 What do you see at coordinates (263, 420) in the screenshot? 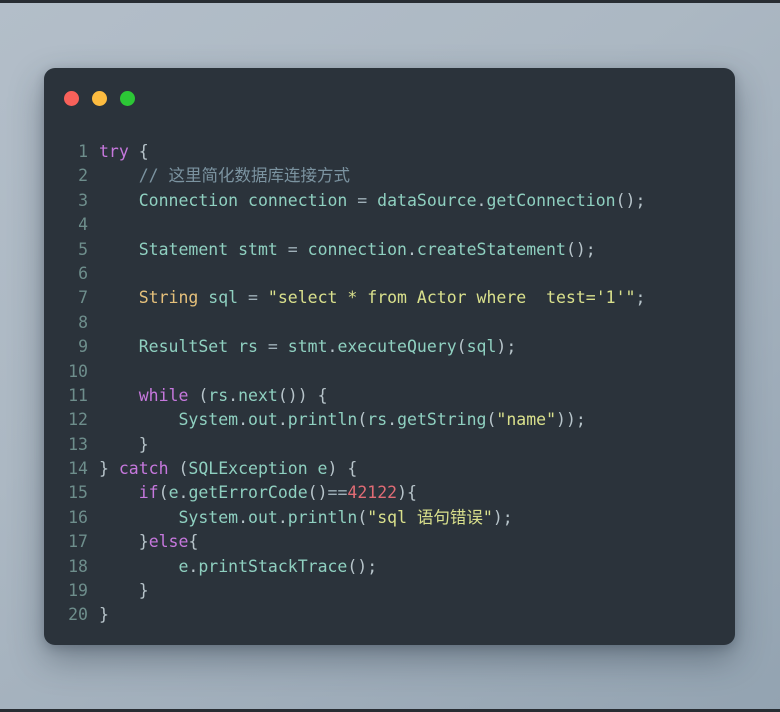
I see `token-ident: out` at bounding box center [263, 420].